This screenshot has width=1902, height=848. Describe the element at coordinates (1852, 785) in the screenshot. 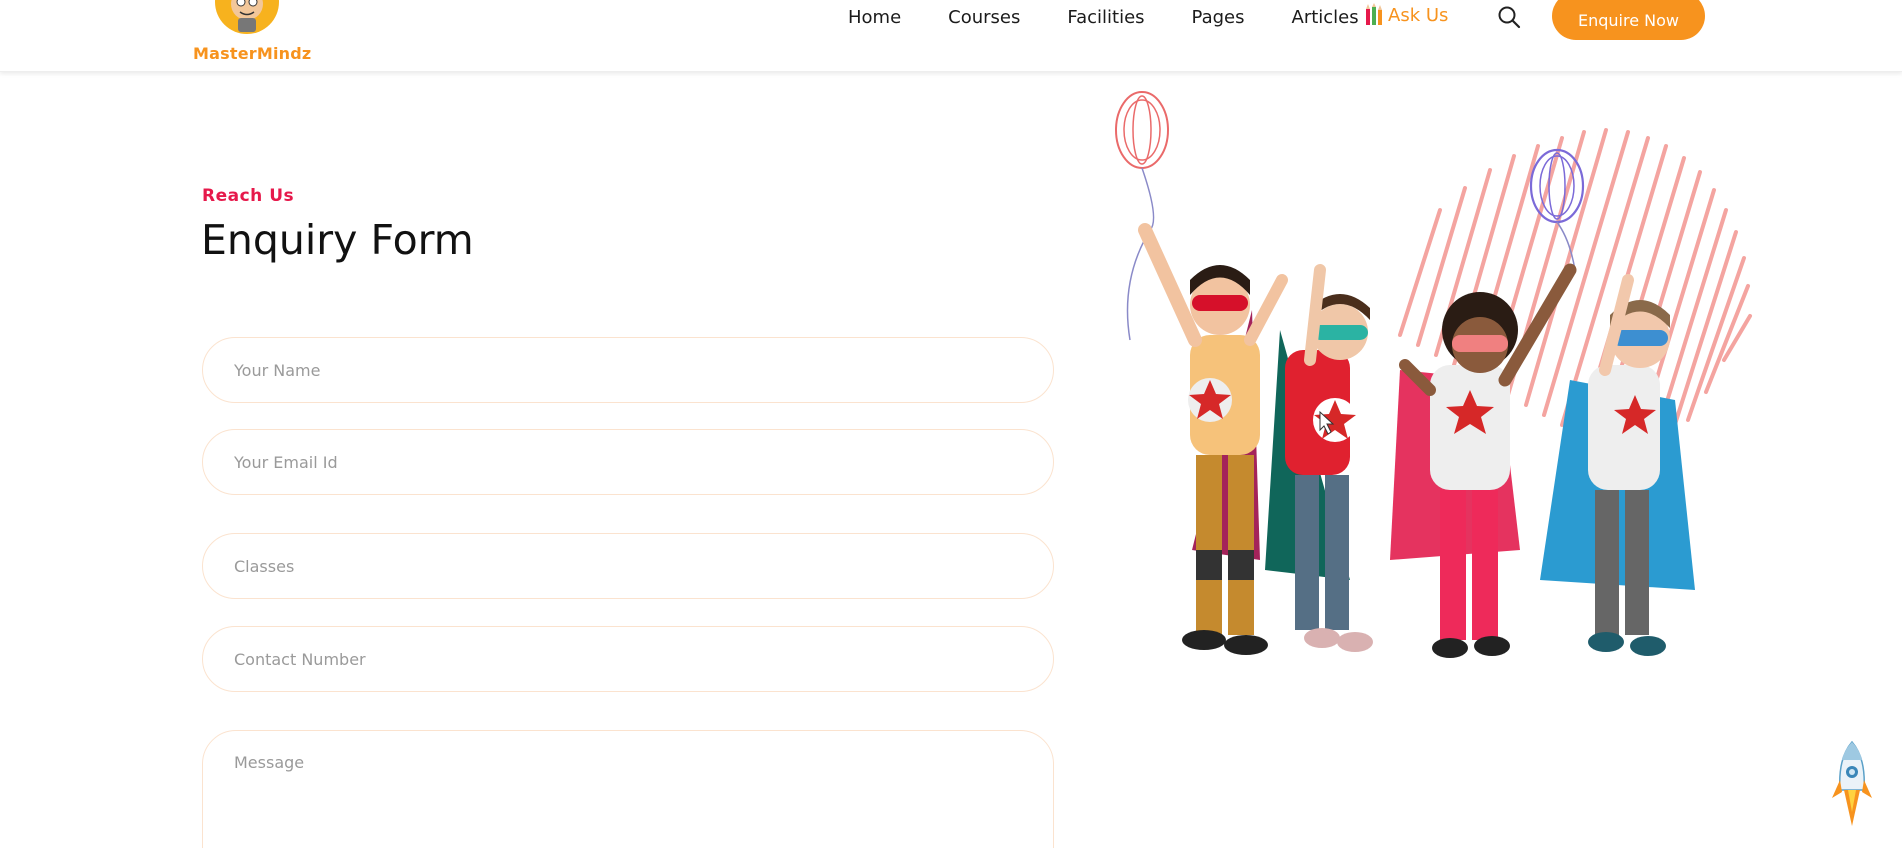

I see `rocket-icon` at that location.